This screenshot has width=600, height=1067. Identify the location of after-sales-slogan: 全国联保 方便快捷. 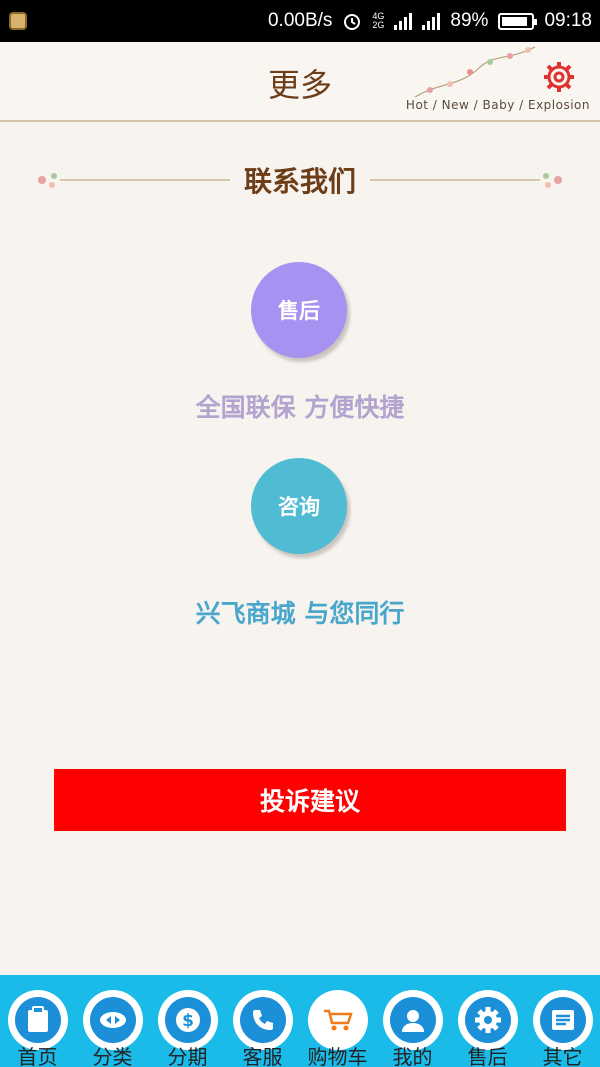
(300, 407).